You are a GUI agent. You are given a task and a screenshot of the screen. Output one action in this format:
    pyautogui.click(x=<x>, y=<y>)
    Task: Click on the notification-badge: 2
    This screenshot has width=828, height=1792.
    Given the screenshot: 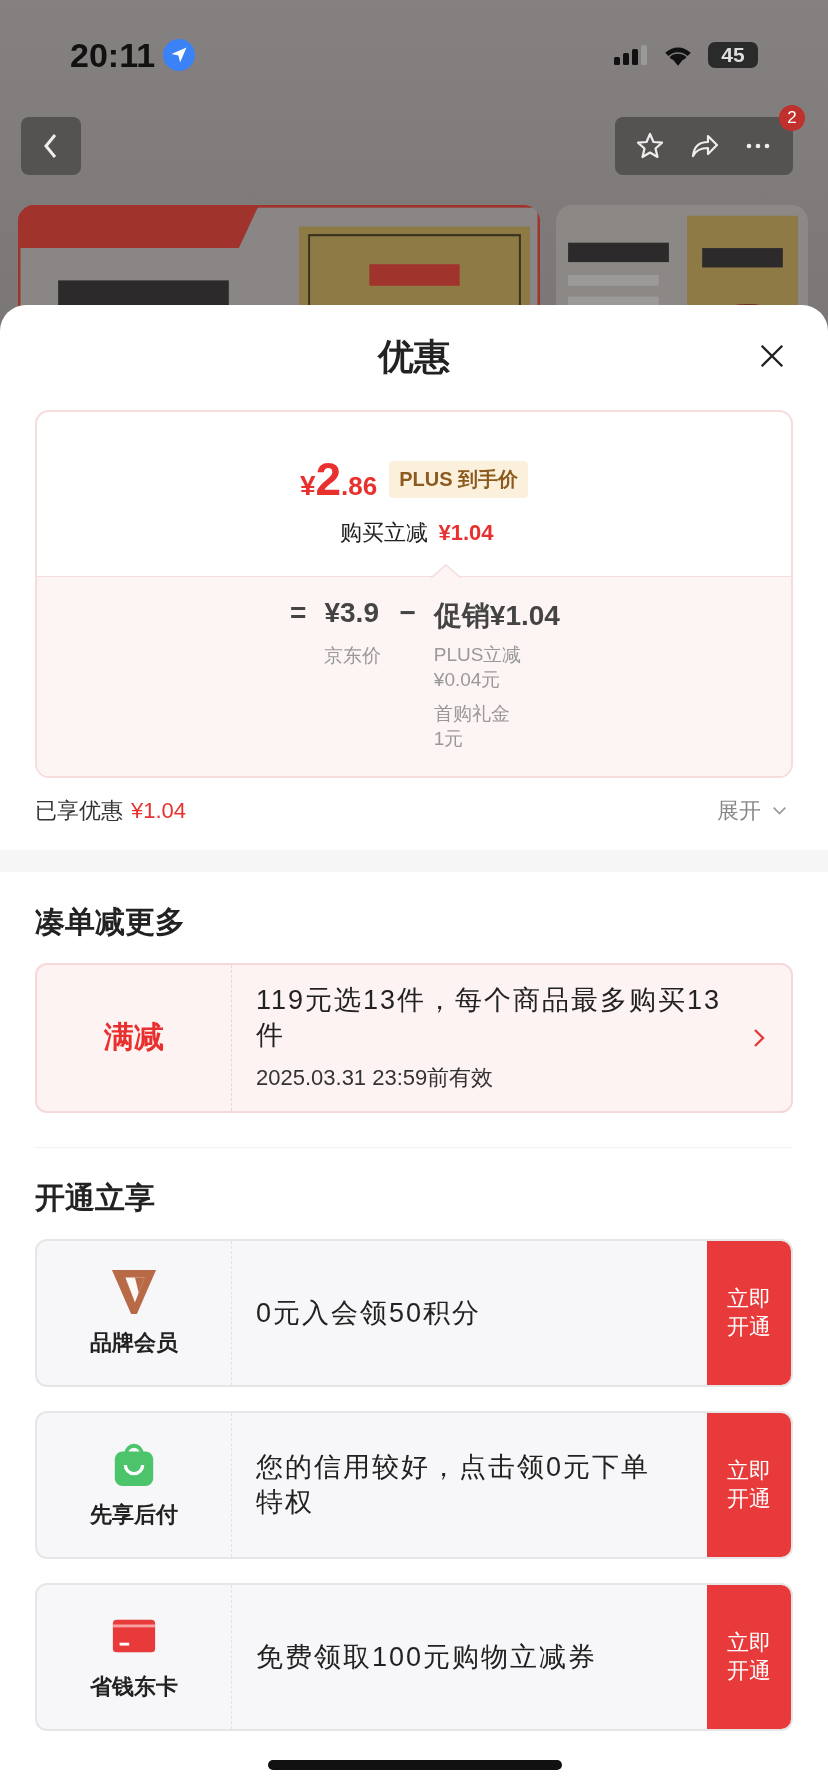 What is the action you would take?
    pyautogui.click(x=792, y=118)
    